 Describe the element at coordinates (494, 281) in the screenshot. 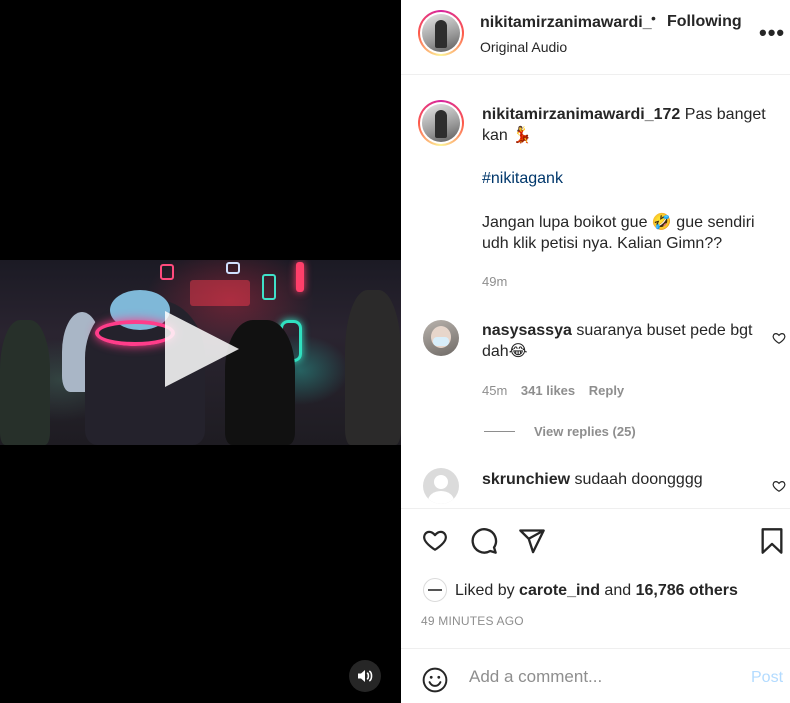

I see `caption-time: 49m` at that location.